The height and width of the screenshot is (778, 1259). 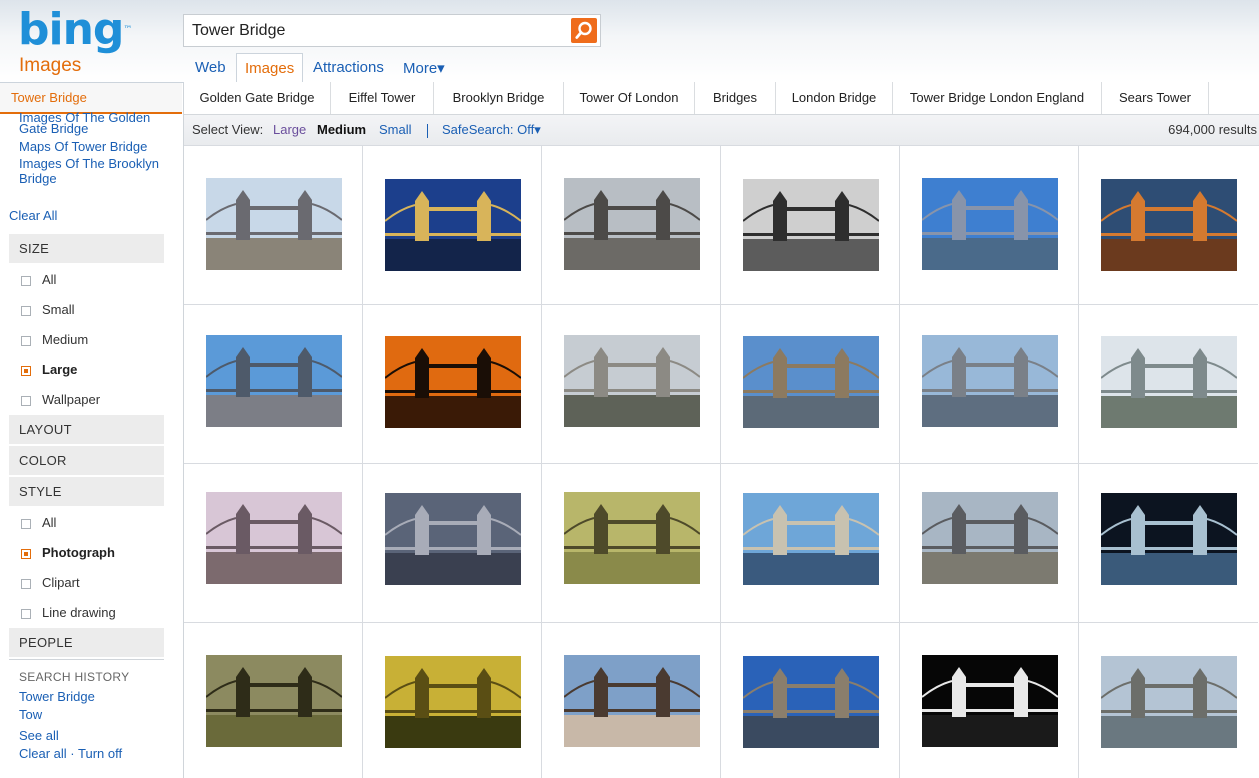 I want to click on scope-attractions: Attractions, so click(x=348, y=67).